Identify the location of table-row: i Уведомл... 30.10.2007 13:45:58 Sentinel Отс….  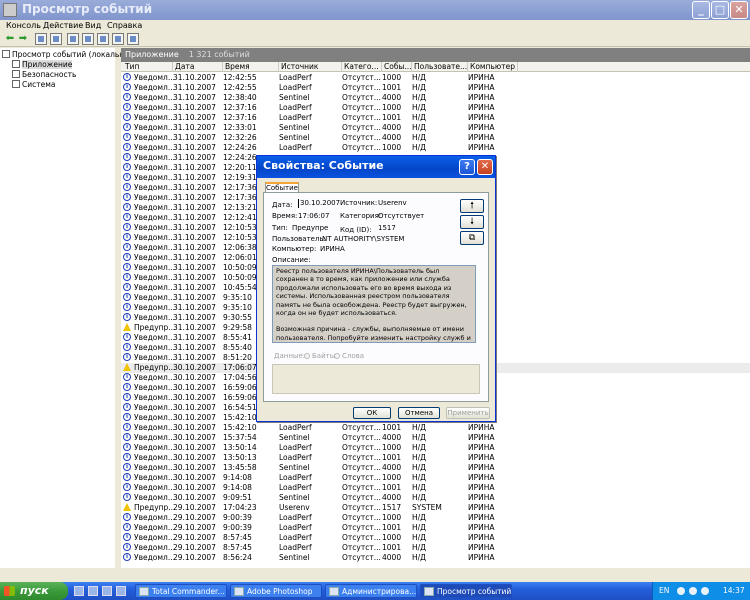
(435, 468).